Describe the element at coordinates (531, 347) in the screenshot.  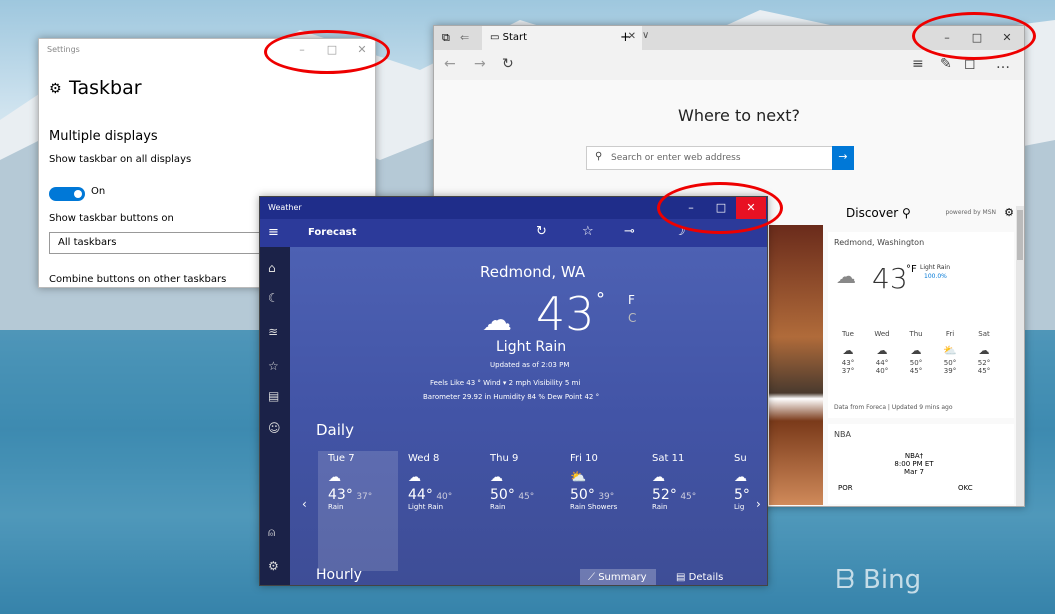
I see `current-condition: Light Rain` at that location.